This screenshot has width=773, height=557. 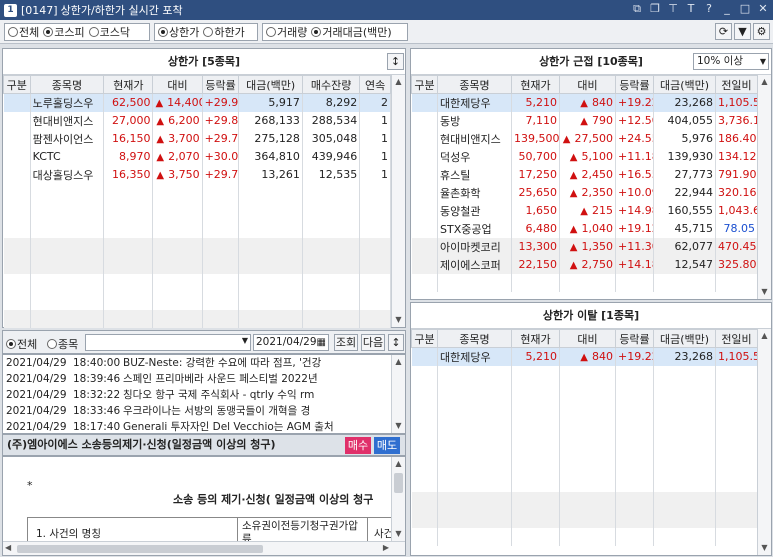 What do you see at coordinates (673, 9) in the screenshot?
I see `pin-icon: ⊤` at bounding box center [673, 9].